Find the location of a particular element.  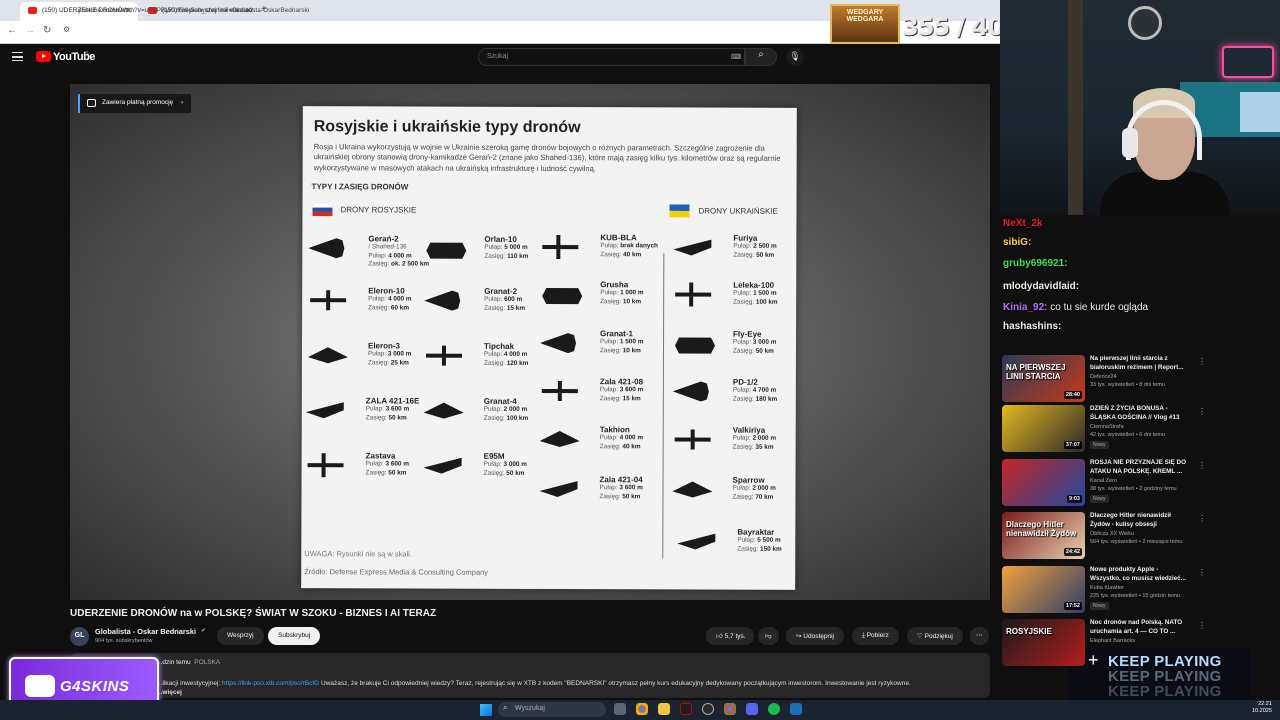

chat-message: NeXt_2k is located at coordinates (1022, 223).